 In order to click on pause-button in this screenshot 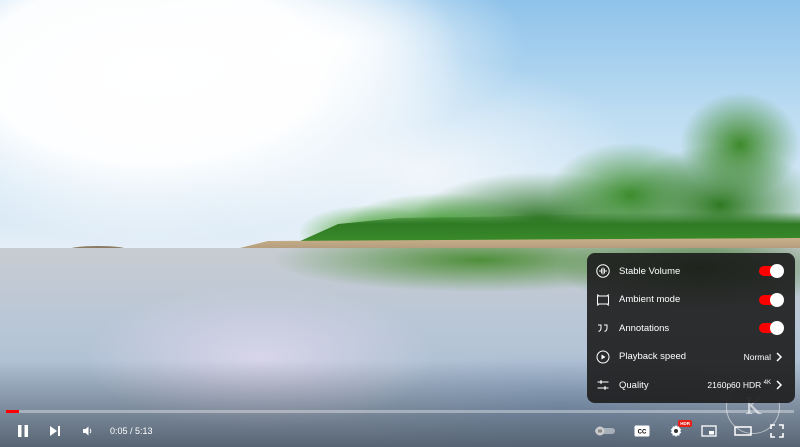, I will do `click(23, 431)`.